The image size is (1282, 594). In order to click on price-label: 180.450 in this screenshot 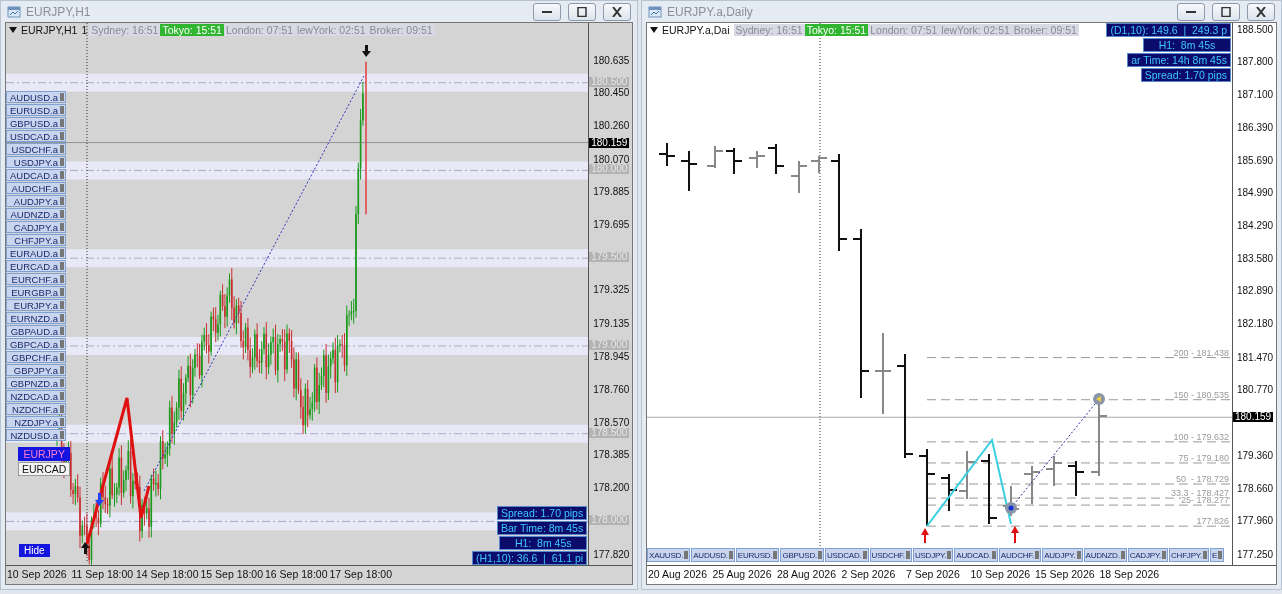, I will do `click(611, 92)`.